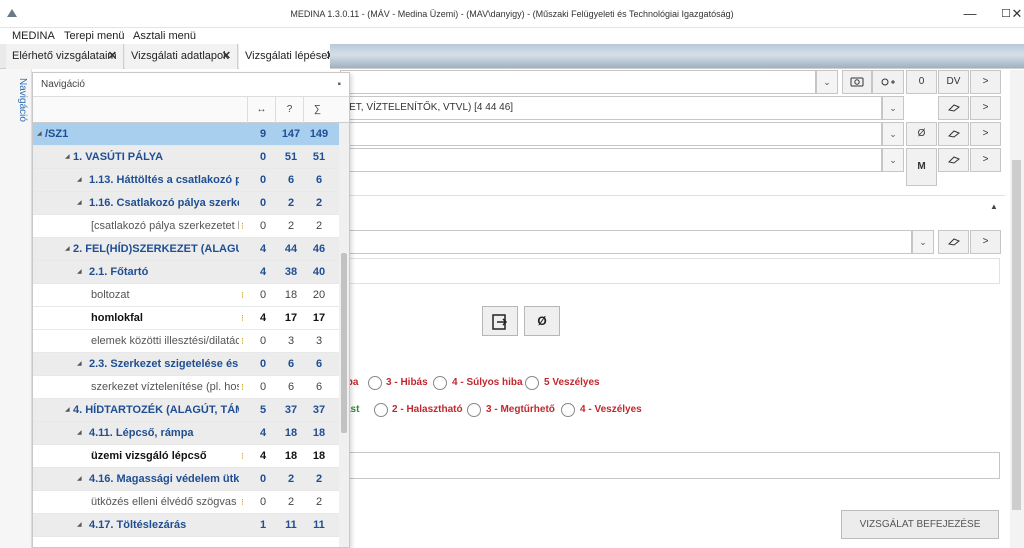  I want to click on comment-field, so click(670, 465).